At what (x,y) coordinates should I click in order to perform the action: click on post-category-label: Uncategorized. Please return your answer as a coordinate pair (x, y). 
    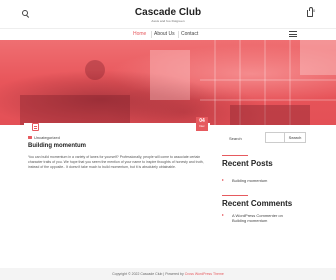
    Looking at the image, I should click on (47, 137).